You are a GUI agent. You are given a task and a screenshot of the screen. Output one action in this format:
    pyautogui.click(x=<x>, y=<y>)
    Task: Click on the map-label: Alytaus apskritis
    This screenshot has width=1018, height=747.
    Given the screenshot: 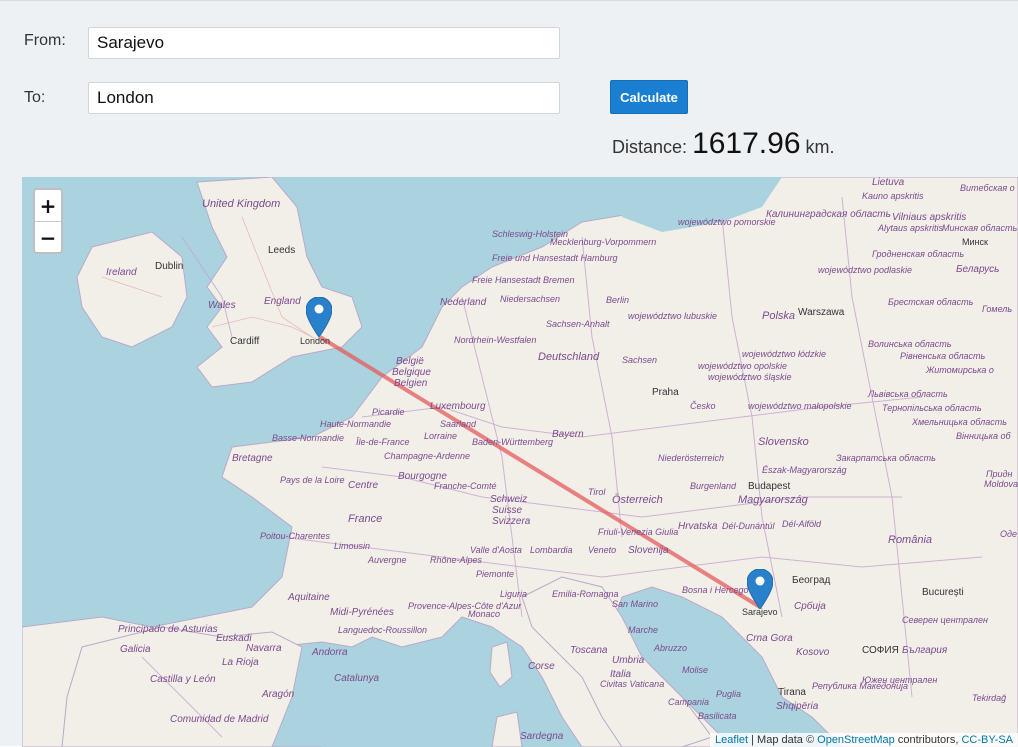 What is the action you would take?
    pyautogui.click(x=910, y=228)
    